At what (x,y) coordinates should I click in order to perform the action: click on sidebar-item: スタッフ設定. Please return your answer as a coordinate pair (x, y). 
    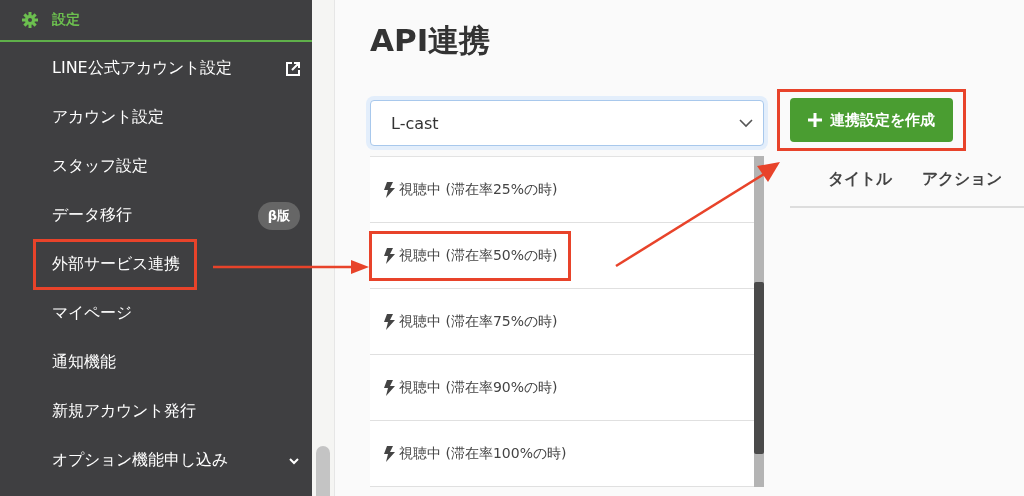
    Looking at the image, I should click on (100, 166).